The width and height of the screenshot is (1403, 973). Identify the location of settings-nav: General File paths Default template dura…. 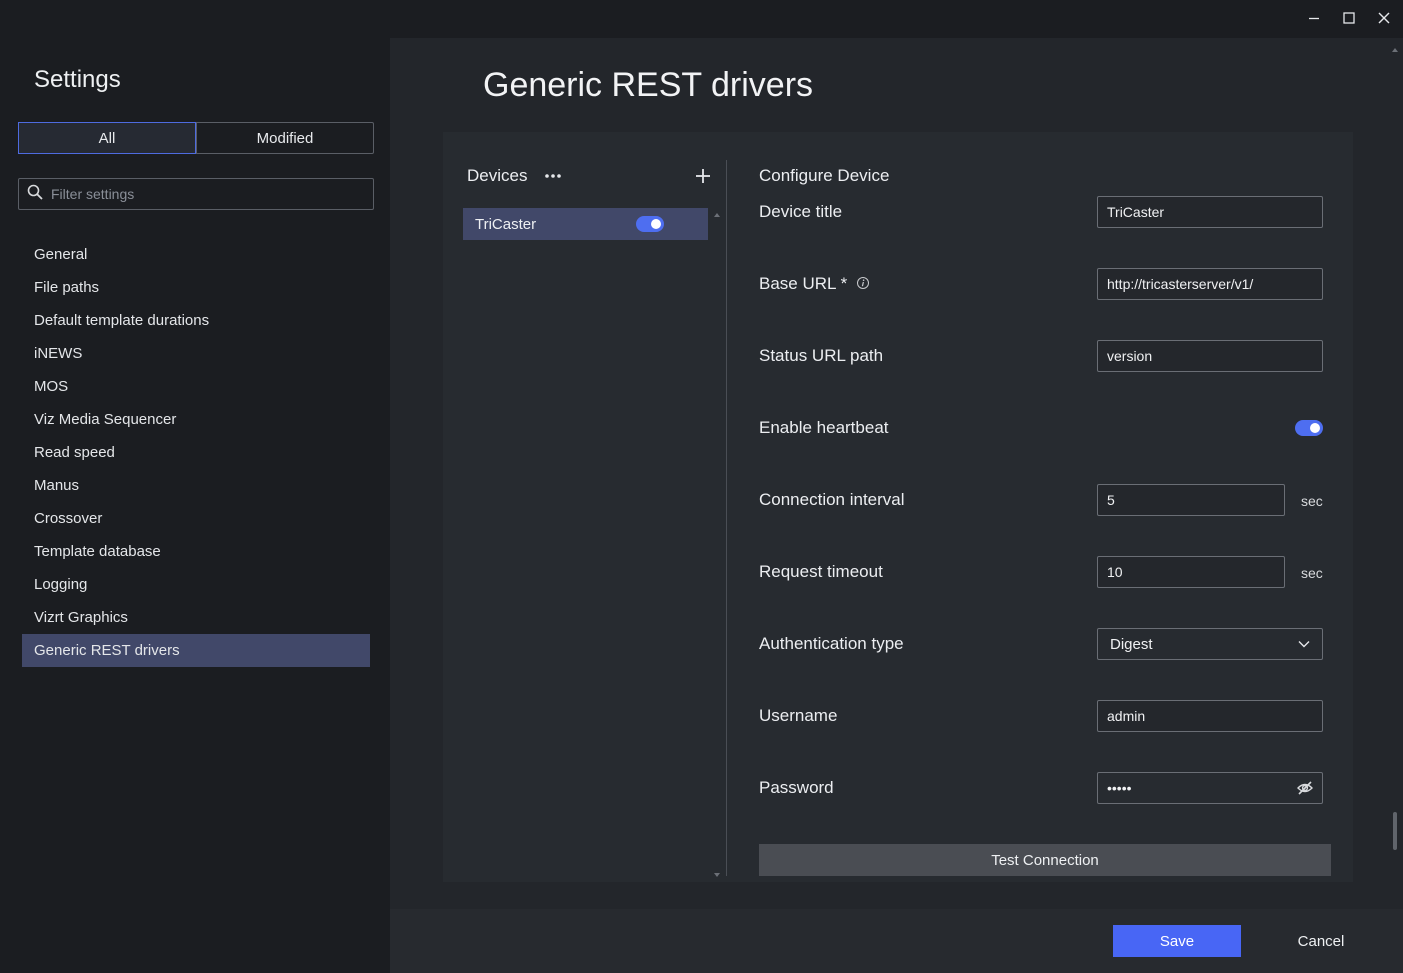
(196, 452).